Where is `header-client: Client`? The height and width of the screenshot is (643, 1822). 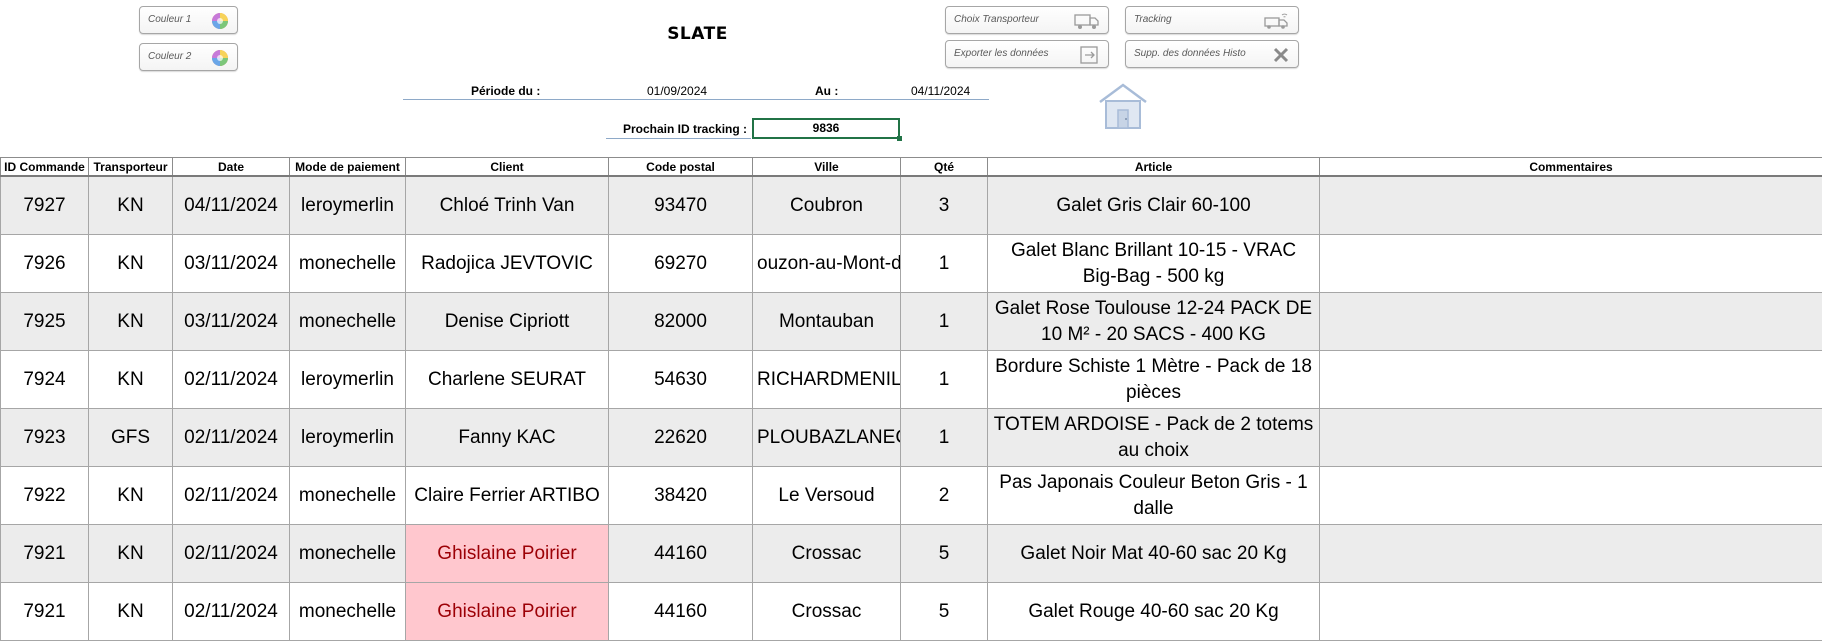 header-client: Client is located at coordinates (507, 167).